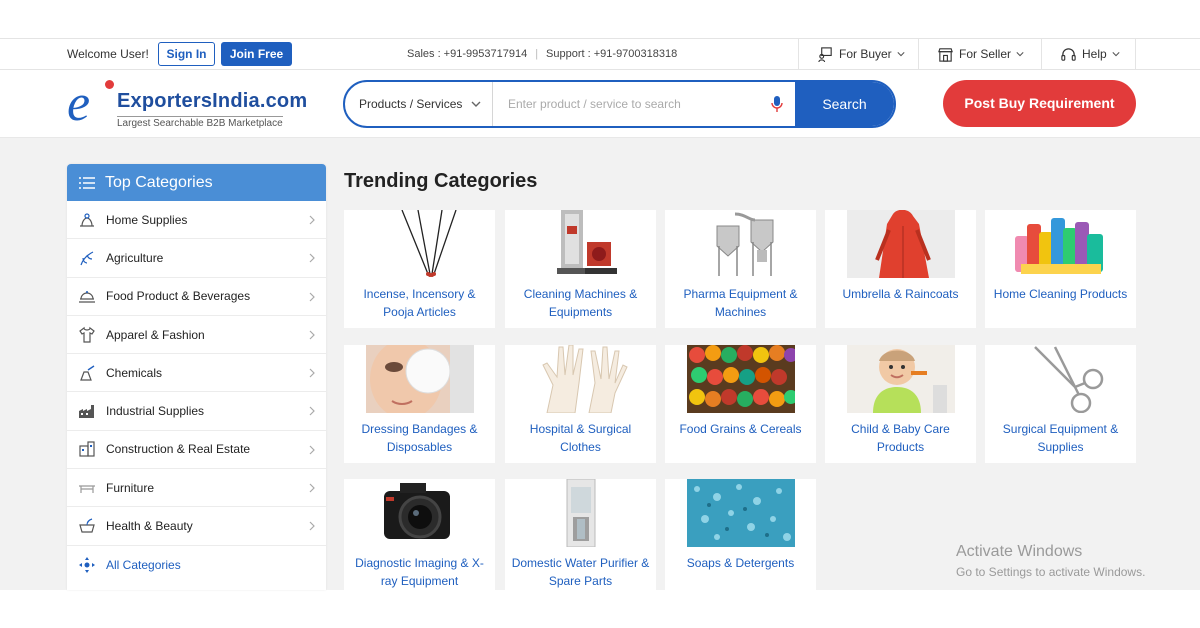 This screenshot has width=1200, height=628. What do you see at coordinates (777, 104) in the screenshot?
I see `microphone-icon` at bounding box center [777, 104].